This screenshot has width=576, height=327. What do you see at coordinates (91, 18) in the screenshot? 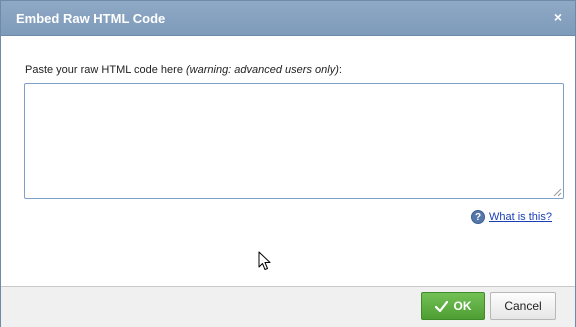
I see `dialog-title: Embed Raw HTML Code` at bounding box center [91, 18].